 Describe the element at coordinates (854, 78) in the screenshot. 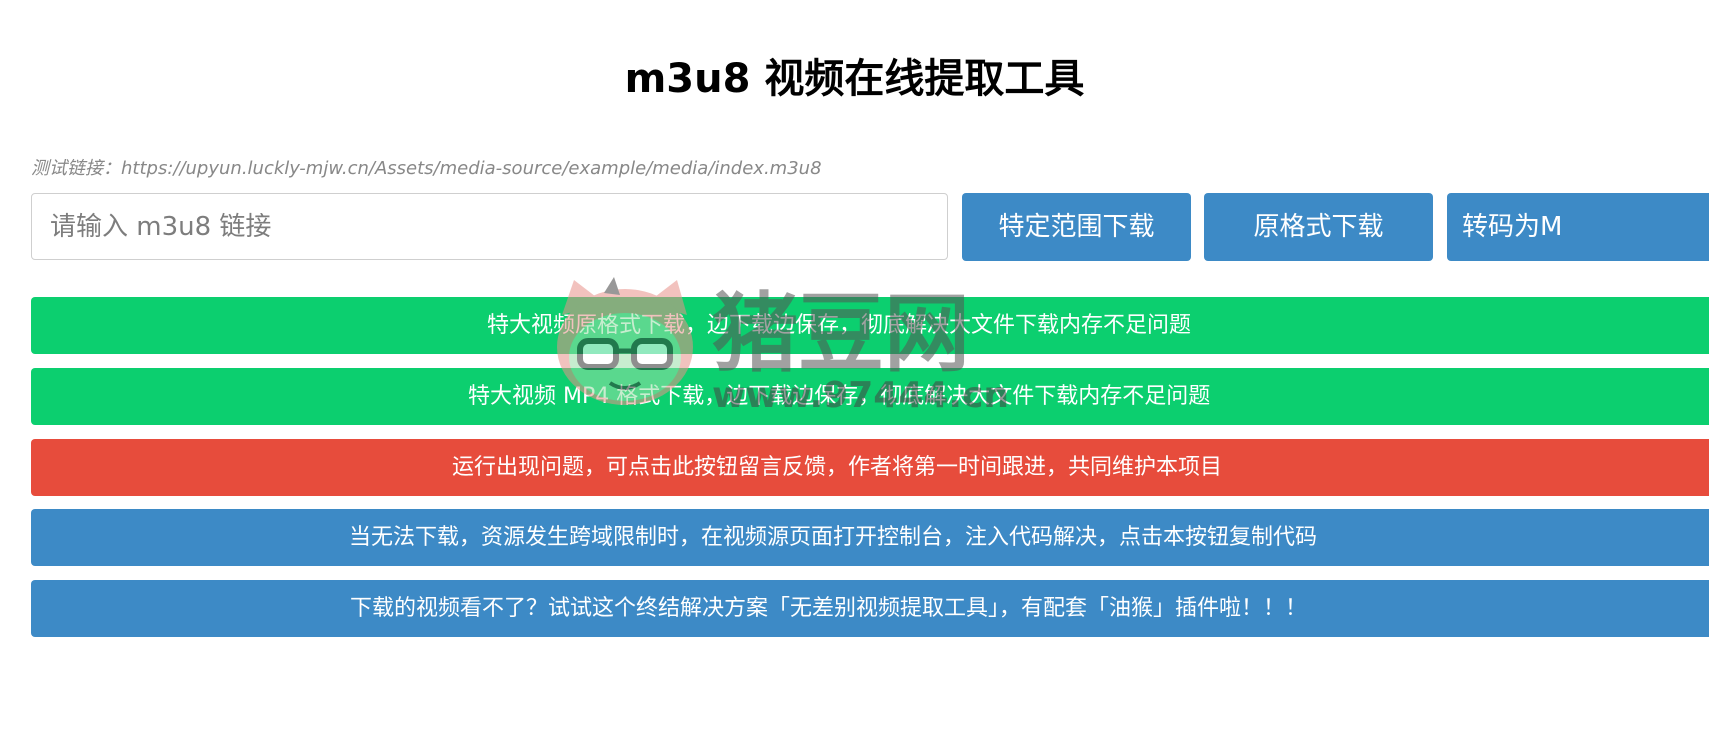

I see `page-title: m3u8 视频在线提取工具` at that location.